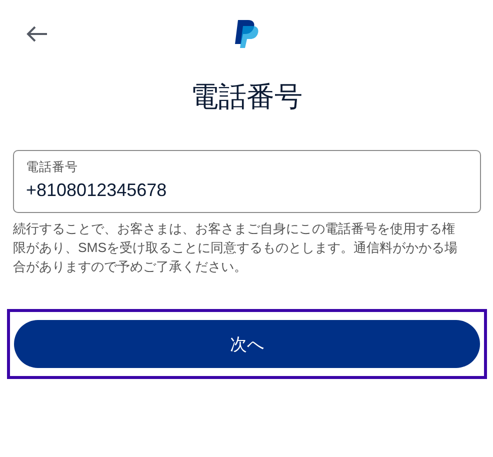  What do you see at coordinates (247, 190) in the screenshot?
I see `phone-input: +8108012345678` at bounding box center [247, 190].